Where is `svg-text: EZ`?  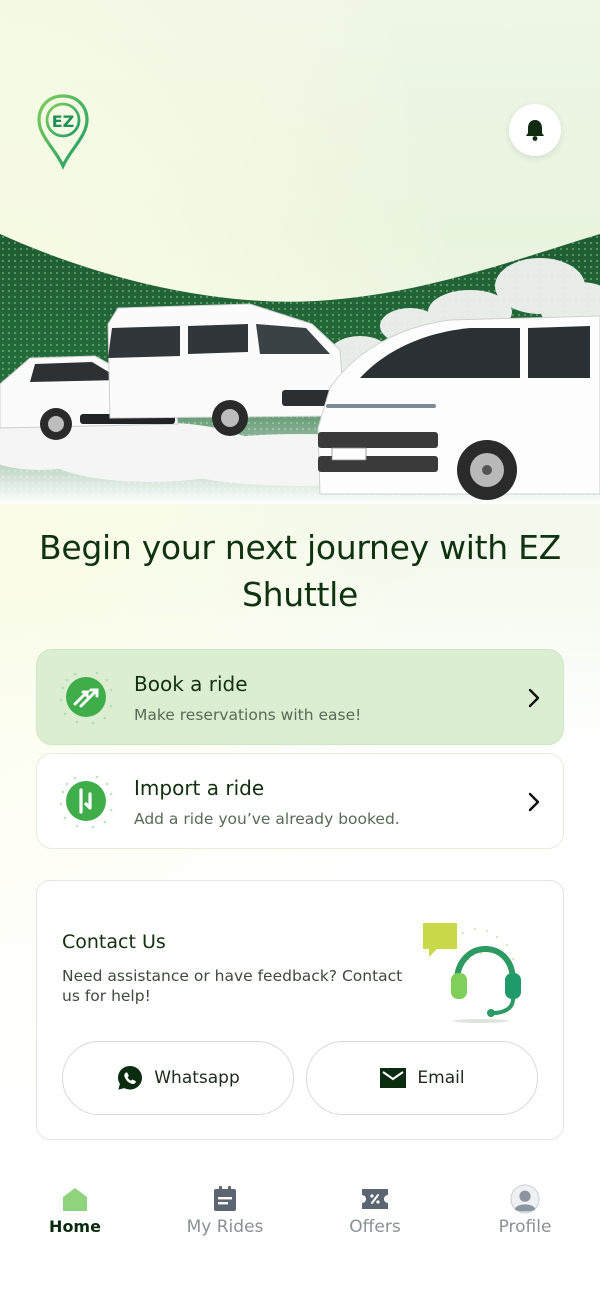 svg-text: EZ is located at coordinates (63, 121).